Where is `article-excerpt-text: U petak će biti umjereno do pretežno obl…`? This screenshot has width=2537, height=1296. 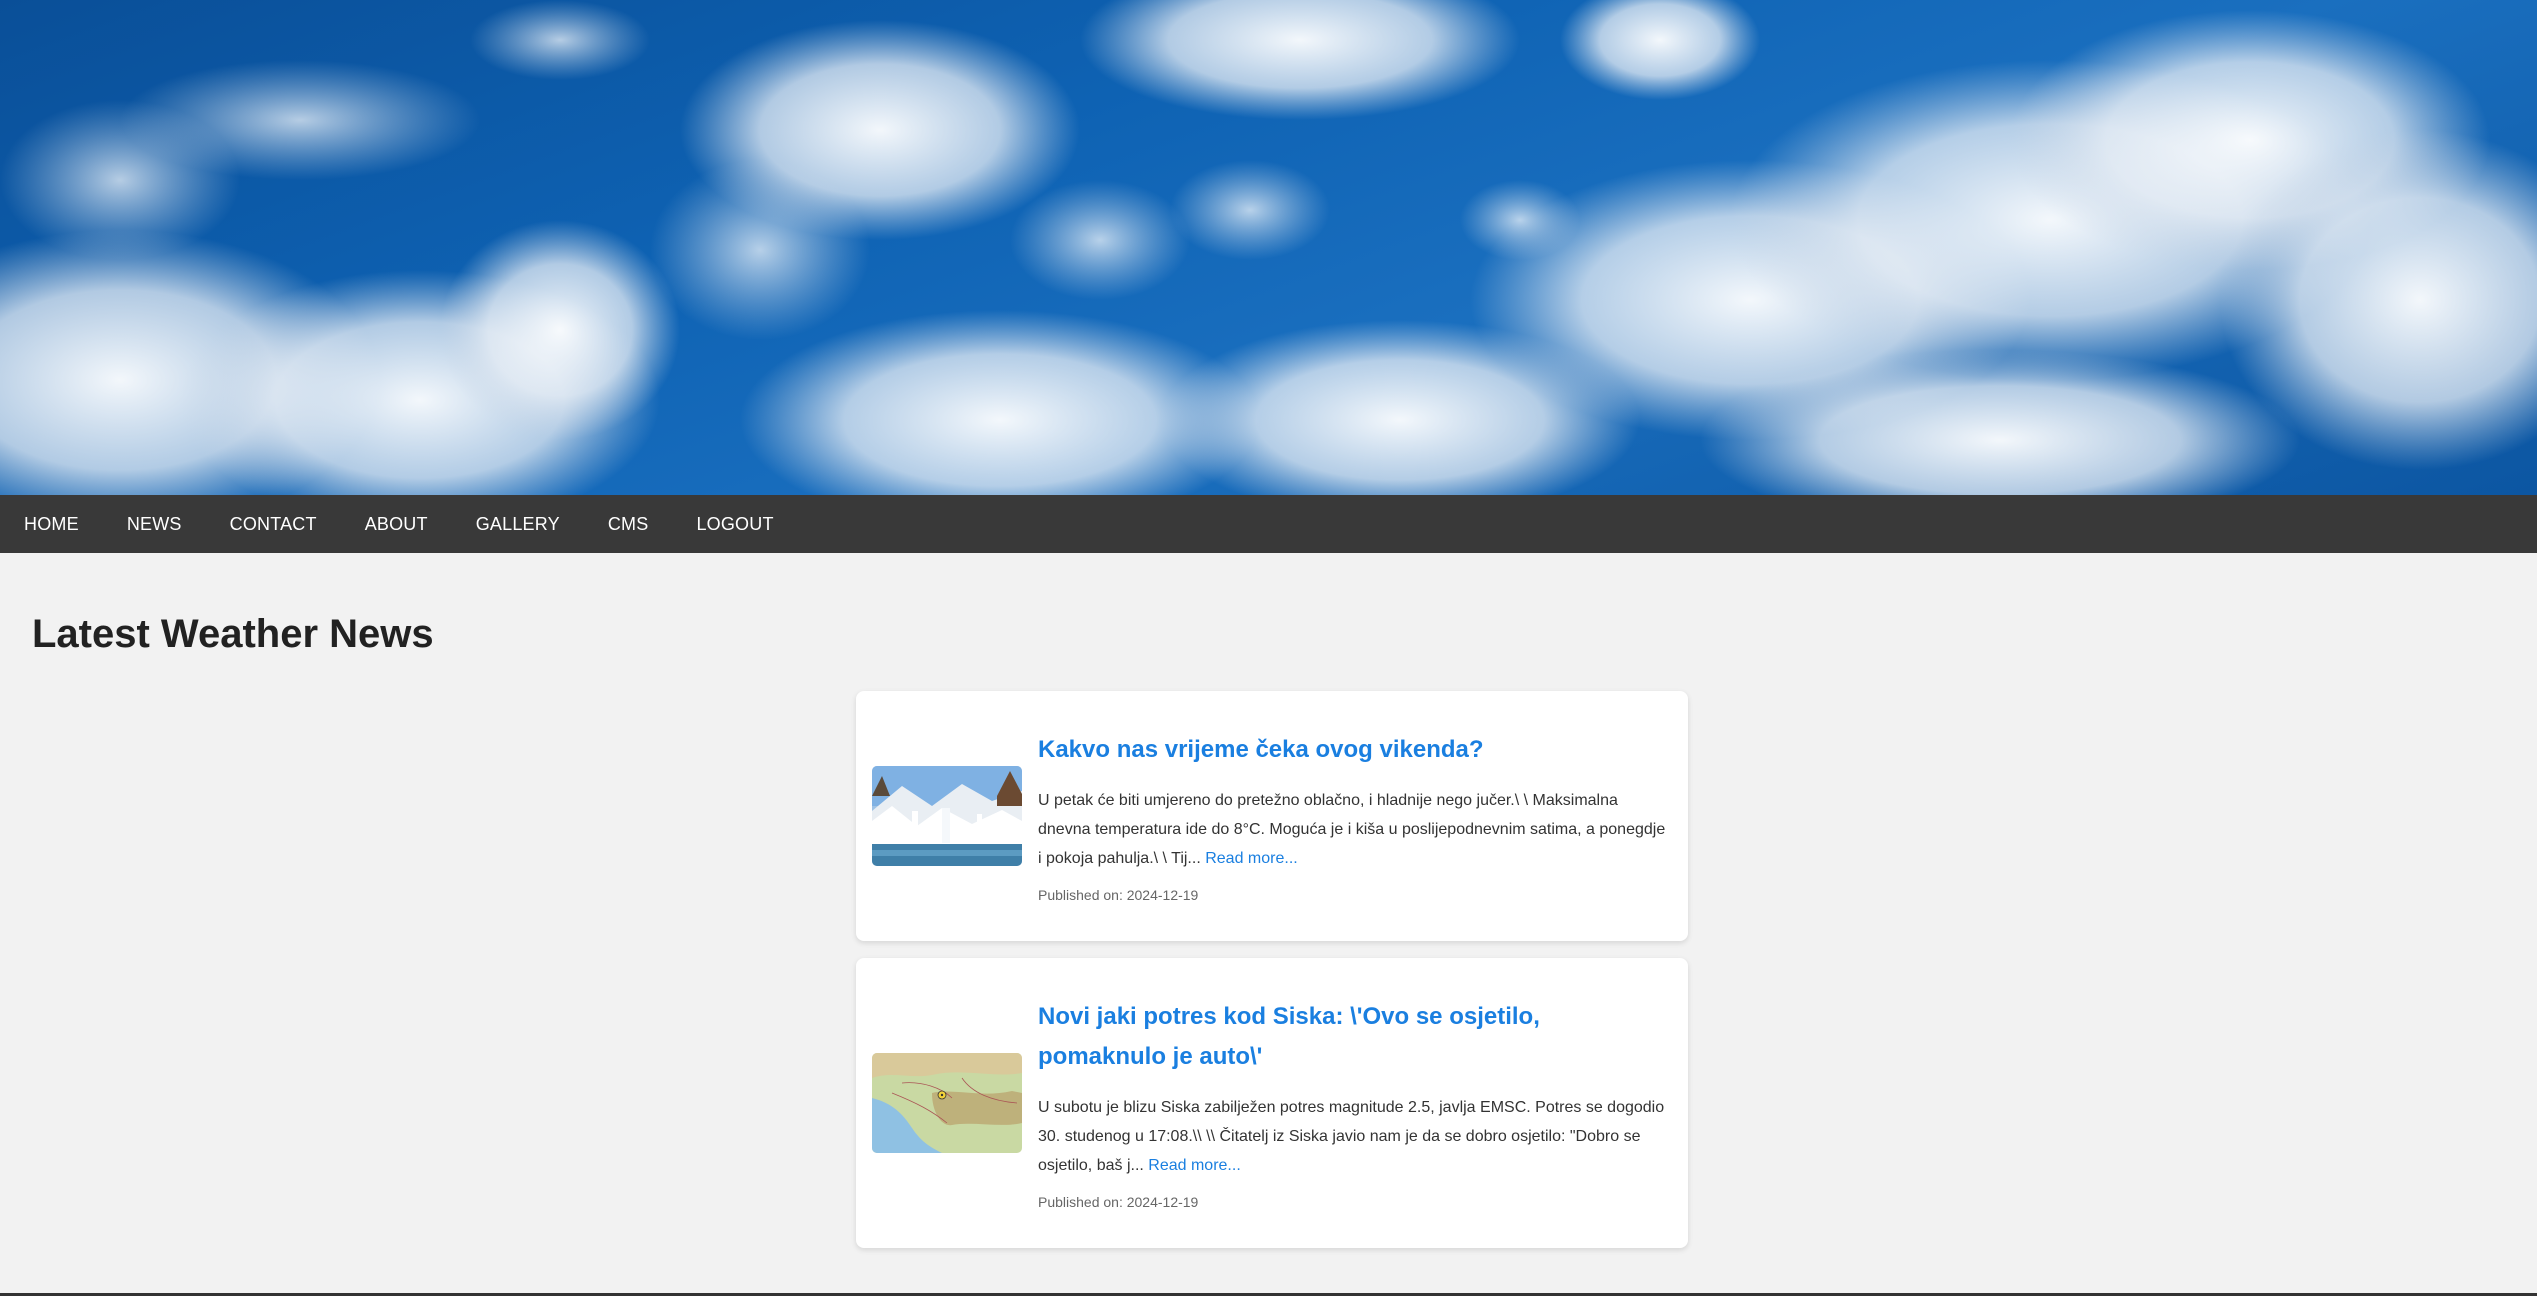
article-excerpt-text: U petak će biti umjereno do pretežno obl… is located at coordinates (1352, 829).